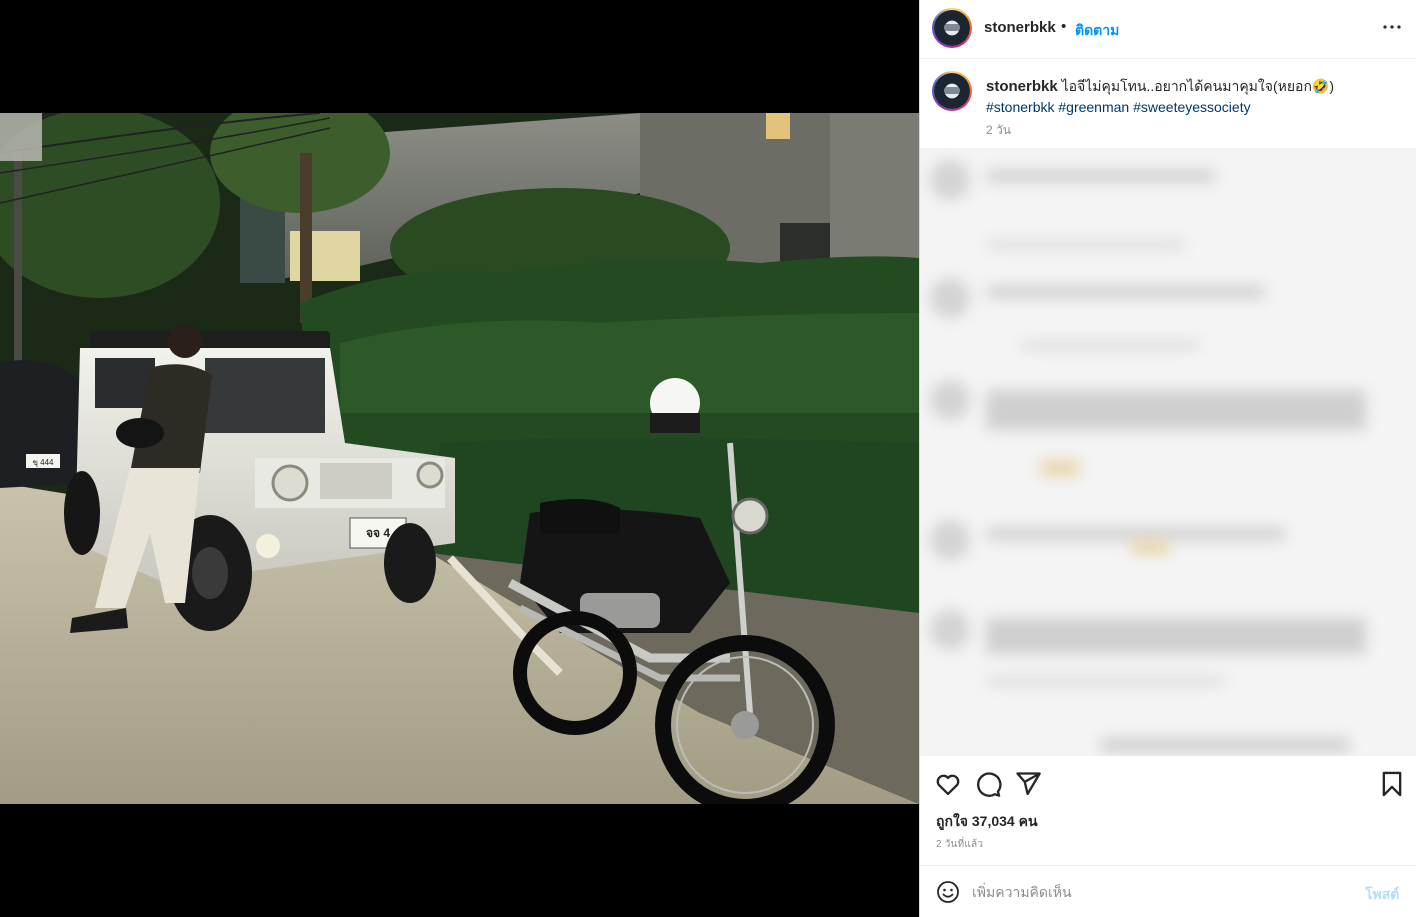 The height and width of the screenshot is (917, 1416). I want to click on save-bookmark-icon, so click(1392, 784).